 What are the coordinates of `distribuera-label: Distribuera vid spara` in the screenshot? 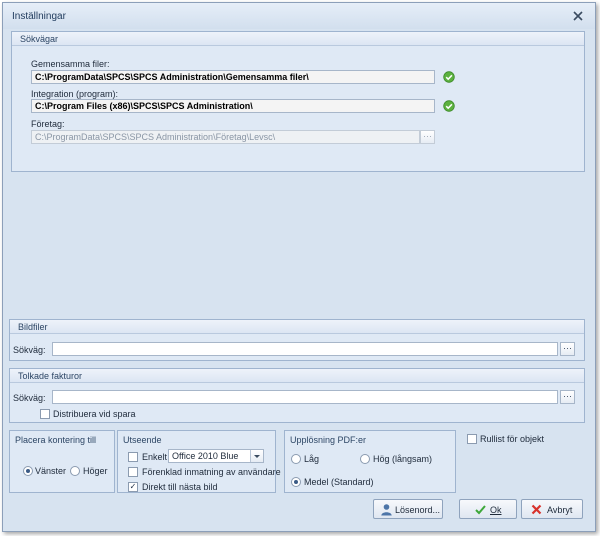 It's located at (94, 414).